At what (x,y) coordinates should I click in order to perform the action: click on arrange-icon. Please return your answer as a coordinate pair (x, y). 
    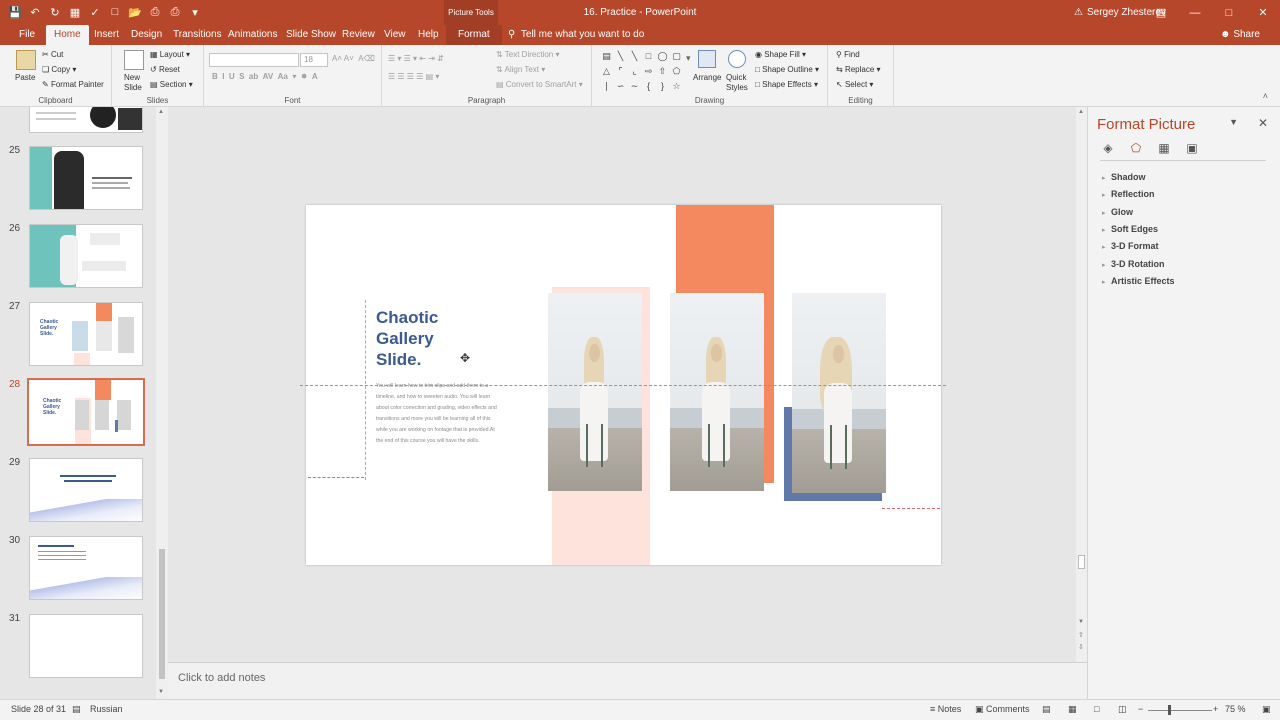
    Looking at the image, I should click on (707, 59).